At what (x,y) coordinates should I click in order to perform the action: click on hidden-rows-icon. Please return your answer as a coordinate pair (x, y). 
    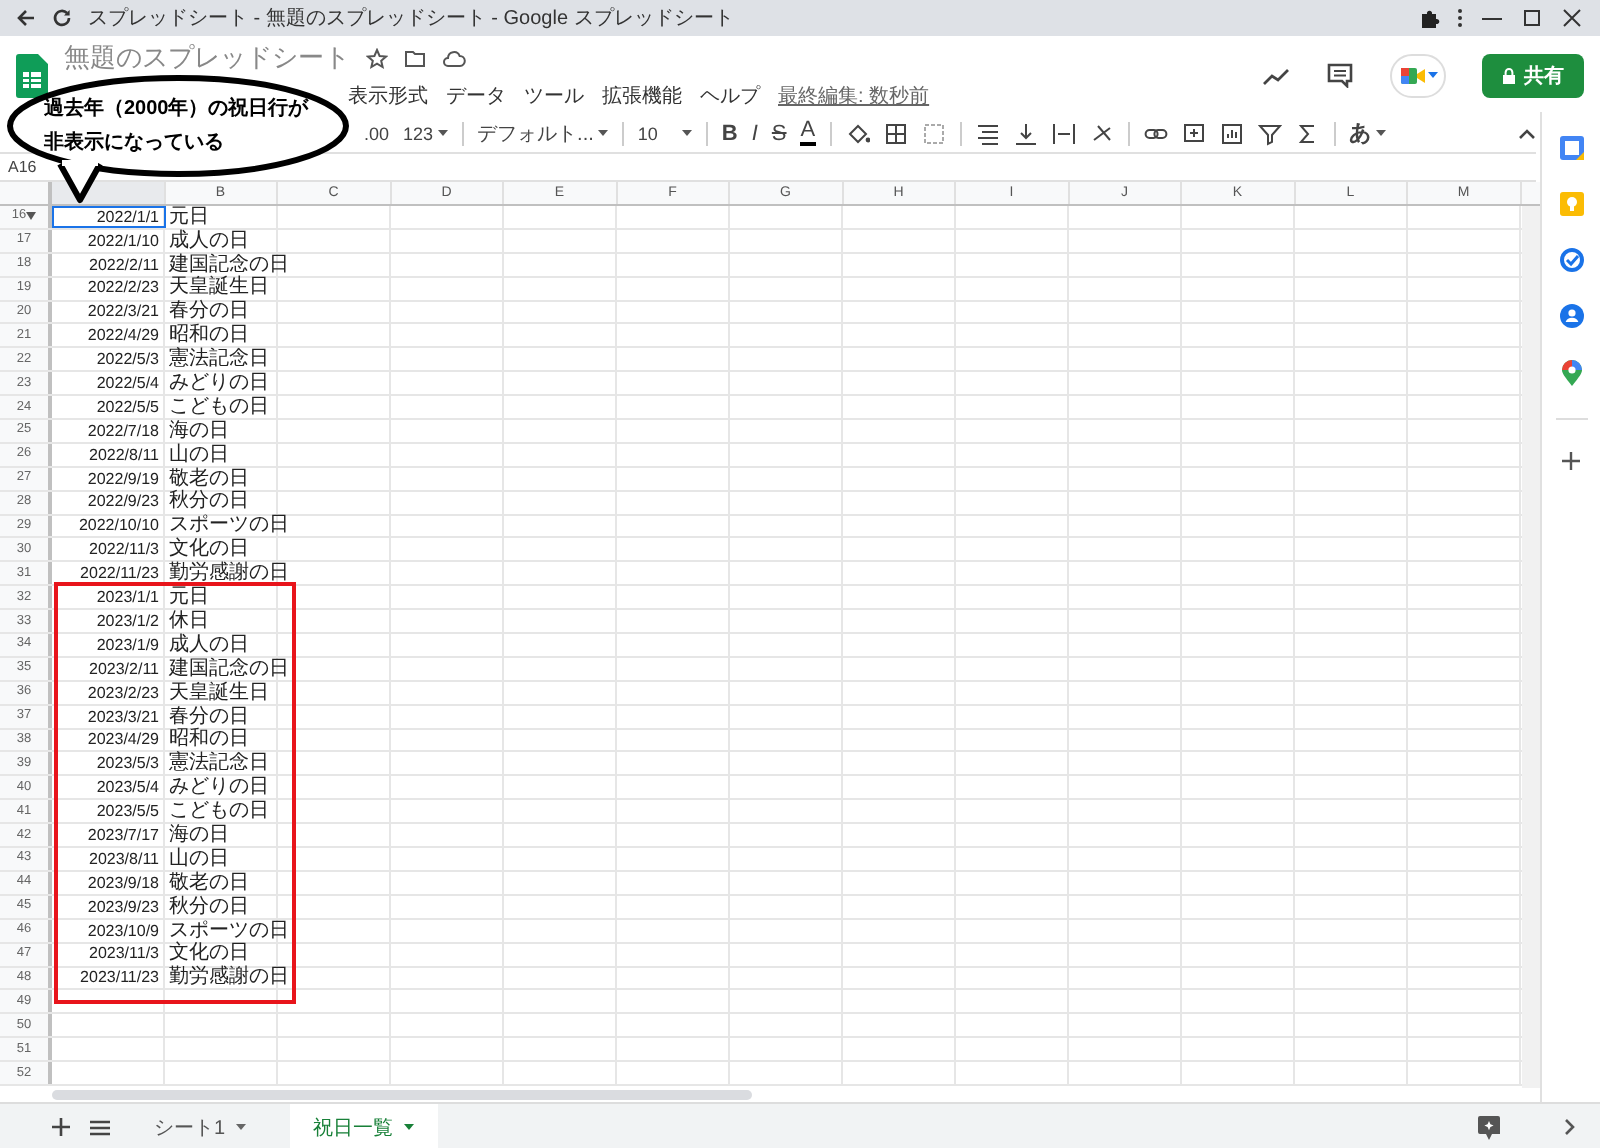
    Looking at the image, I should click on (31, 216).